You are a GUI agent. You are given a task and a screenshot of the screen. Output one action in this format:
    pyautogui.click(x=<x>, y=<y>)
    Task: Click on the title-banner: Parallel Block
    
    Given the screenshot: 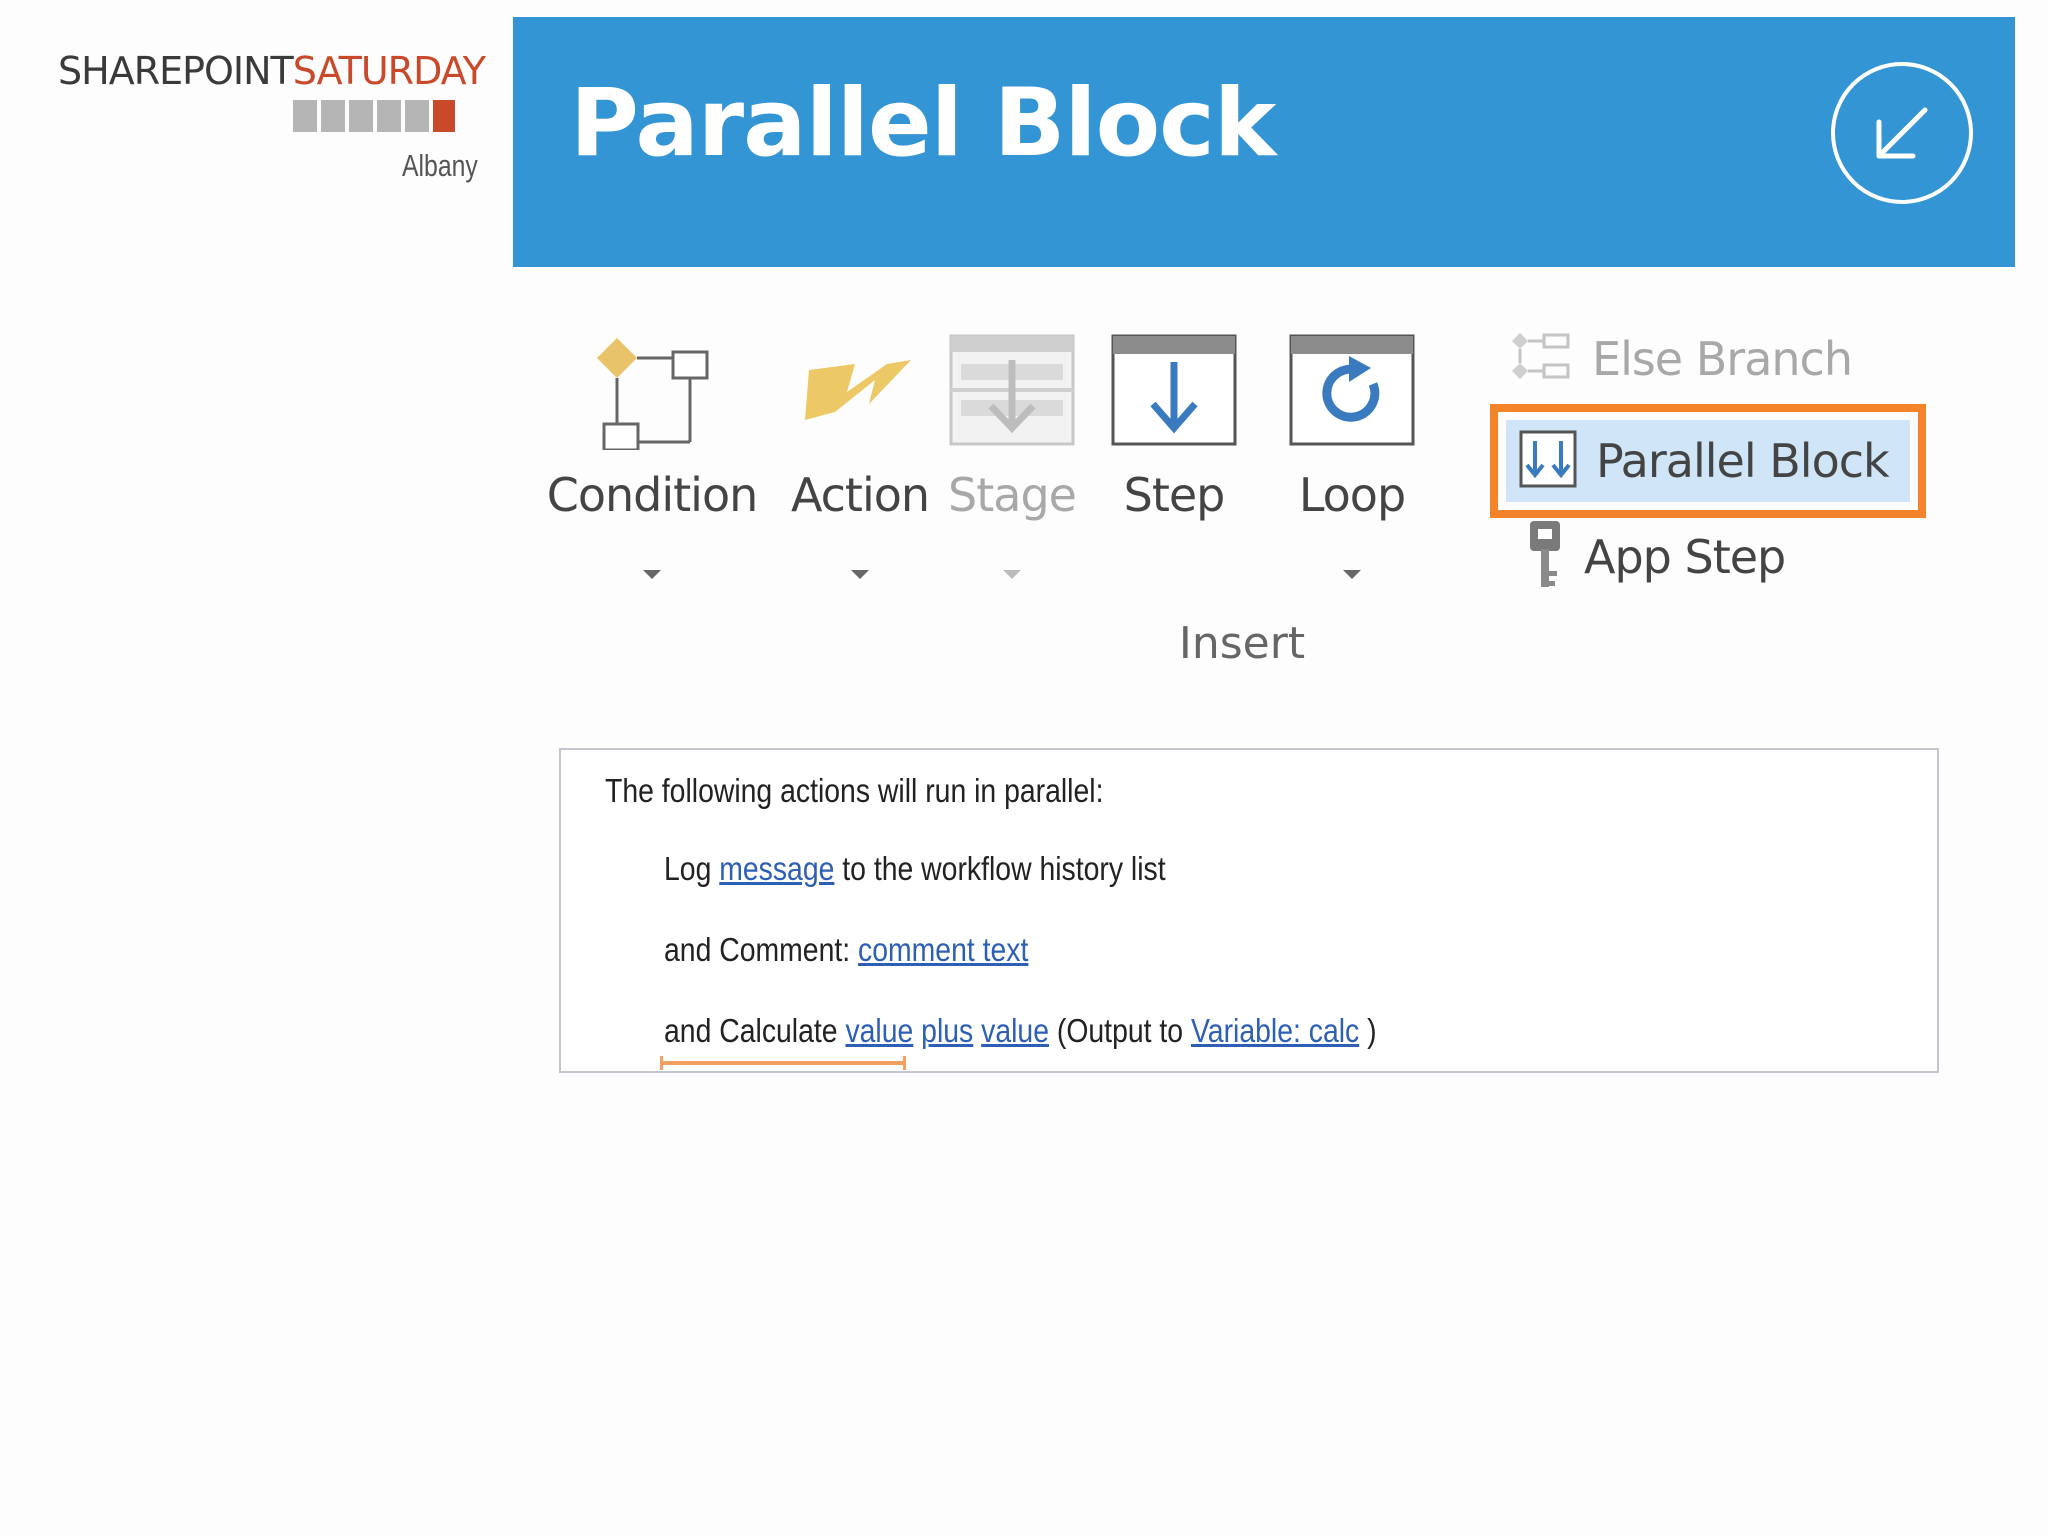 What is the action you would take?
    pyautogui.click(x=1264, y=142)
    